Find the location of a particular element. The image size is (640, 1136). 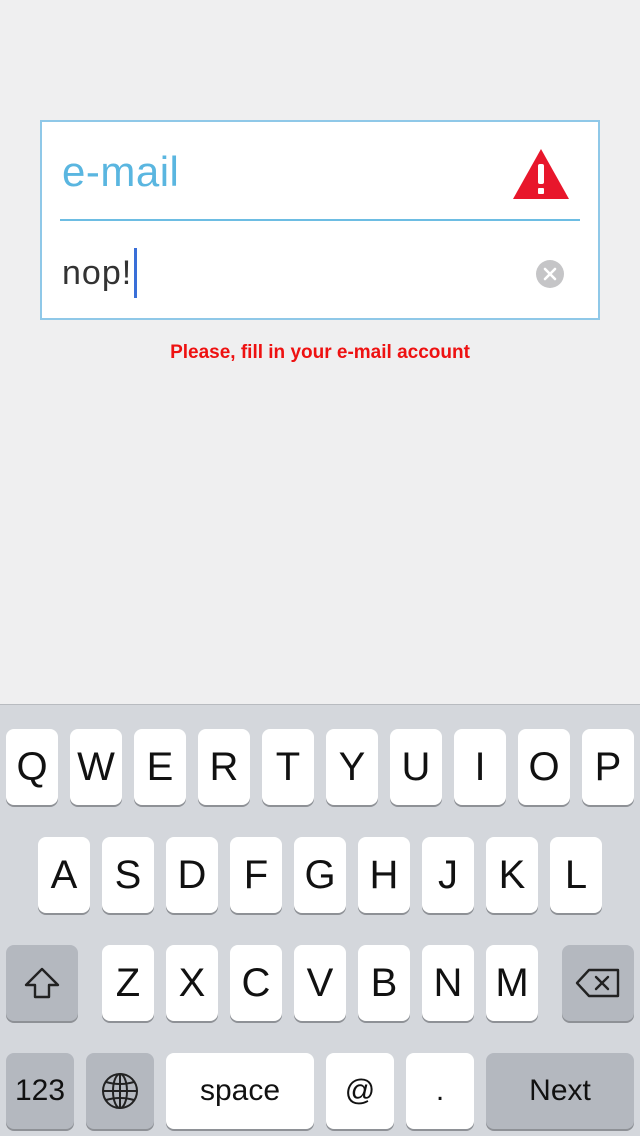

period-key: . is located at coordinates (440, 1091).